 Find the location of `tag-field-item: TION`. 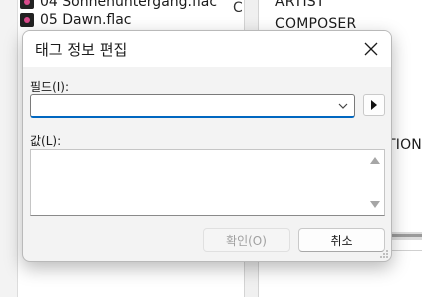

tag-field-item: TION is located at coordinates (404, 145).